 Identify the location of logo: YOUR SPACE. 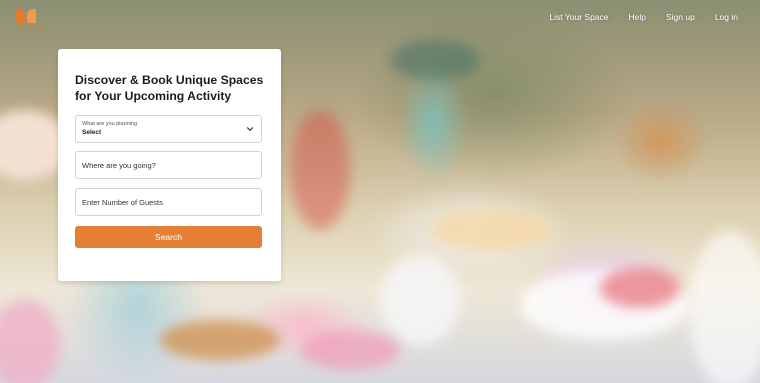
(36, 20).